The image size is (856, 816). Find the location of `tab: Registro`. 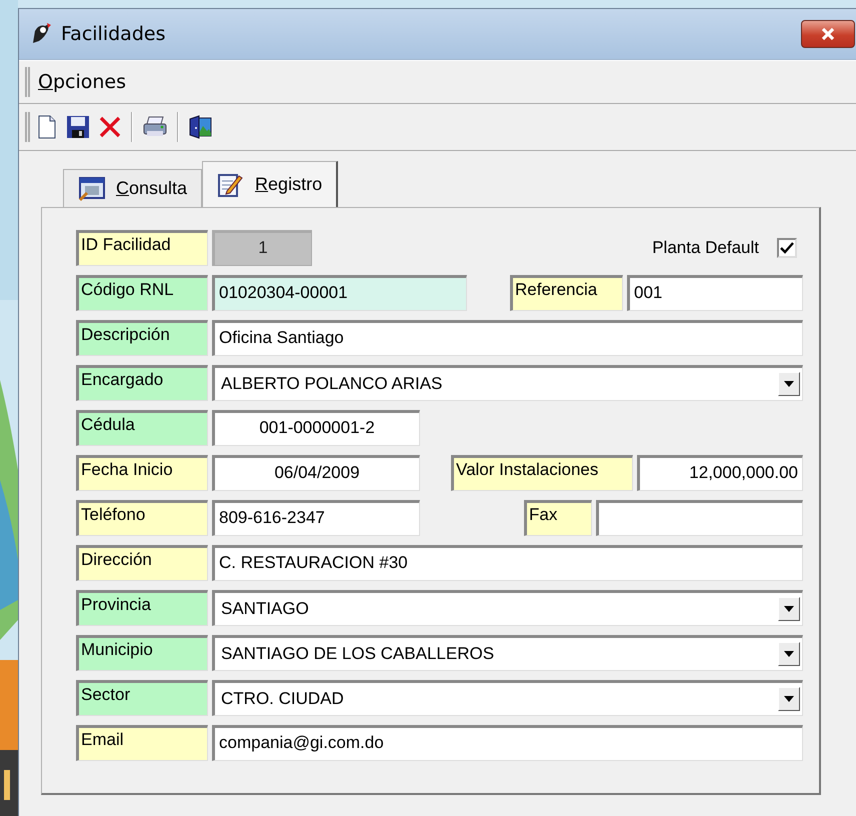

tab: Registro is located at coordinates (270, 184).